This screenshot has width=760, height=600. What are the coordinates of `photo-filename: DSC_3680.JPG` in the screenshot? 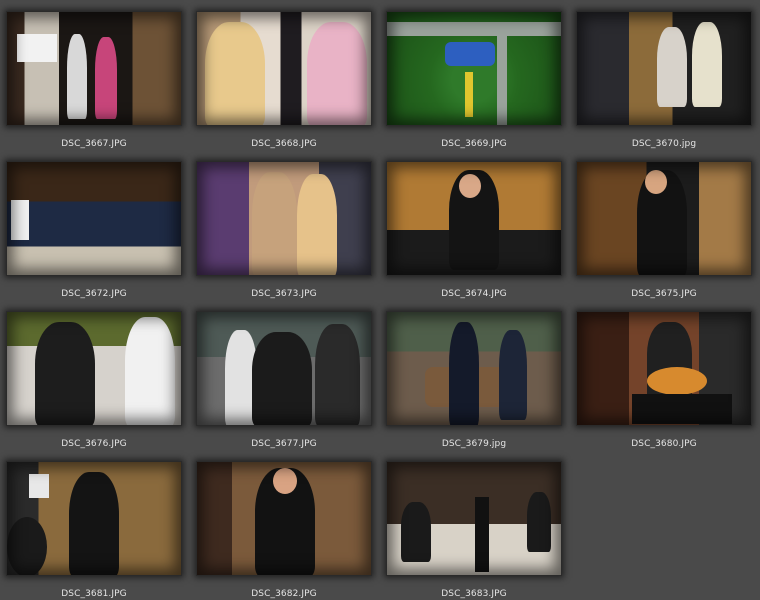 It's located at (664, 444).